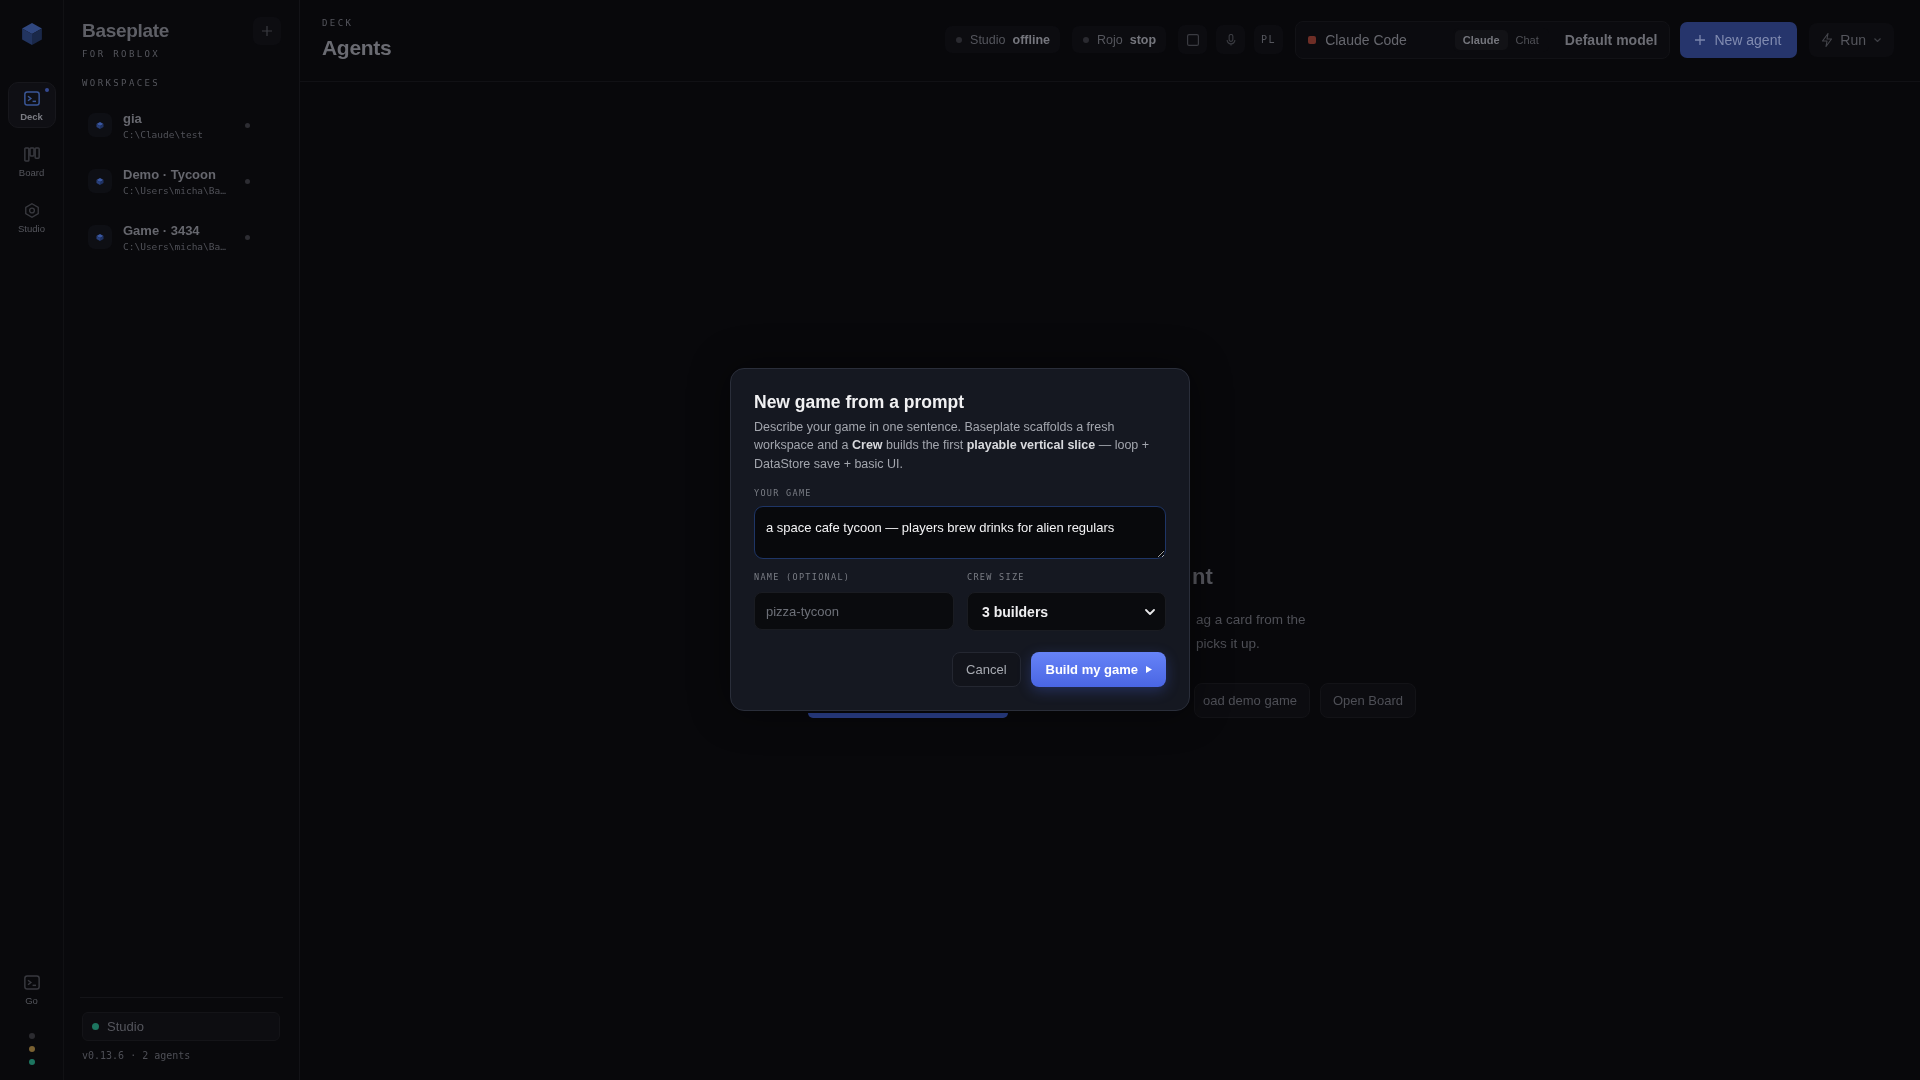 This screenshot has height=1080, width=1920. What do you see at coordinates (860, 402) in the screenshot?
I see `dialog-title: New game from a prompt` at bounding box center [860, 402].